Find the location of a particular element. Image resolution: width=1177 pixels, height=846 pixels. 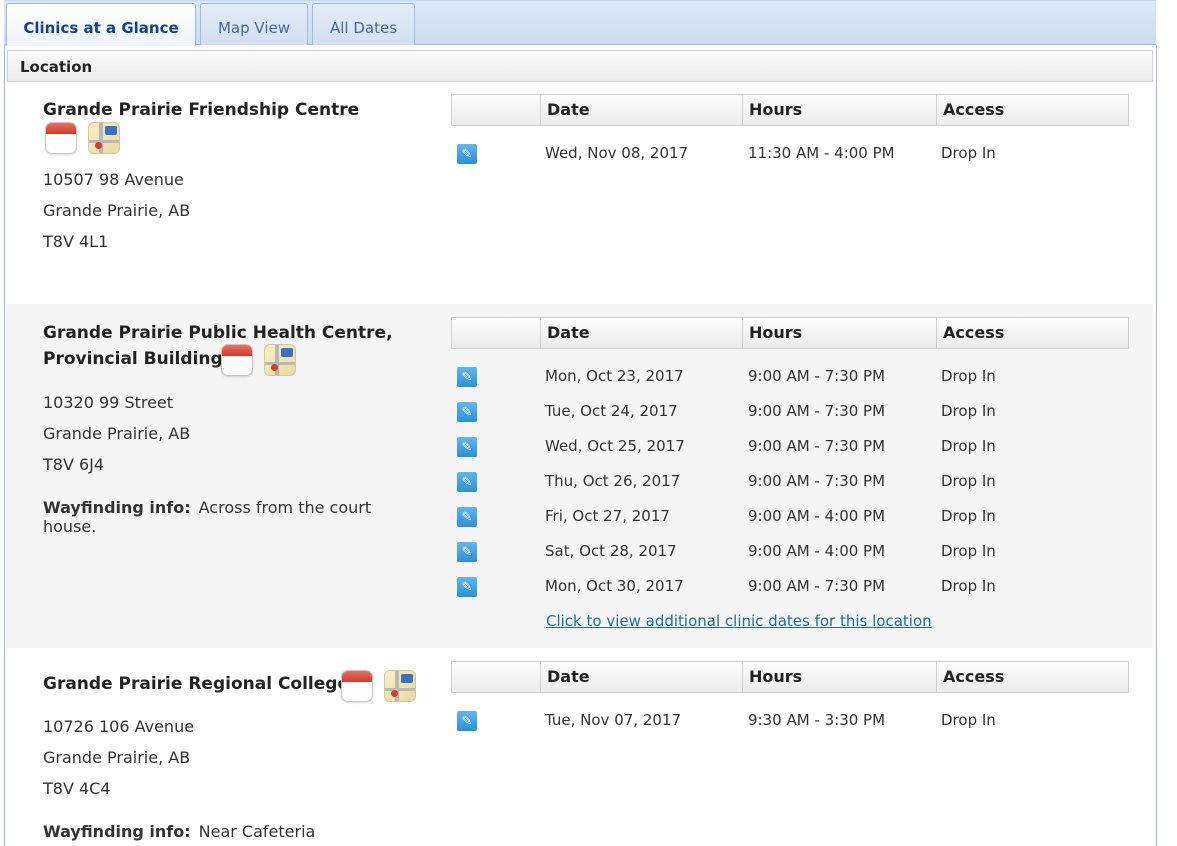

session-date: Tue, Nov 07, 2017 is located at coordinates (613, 720).